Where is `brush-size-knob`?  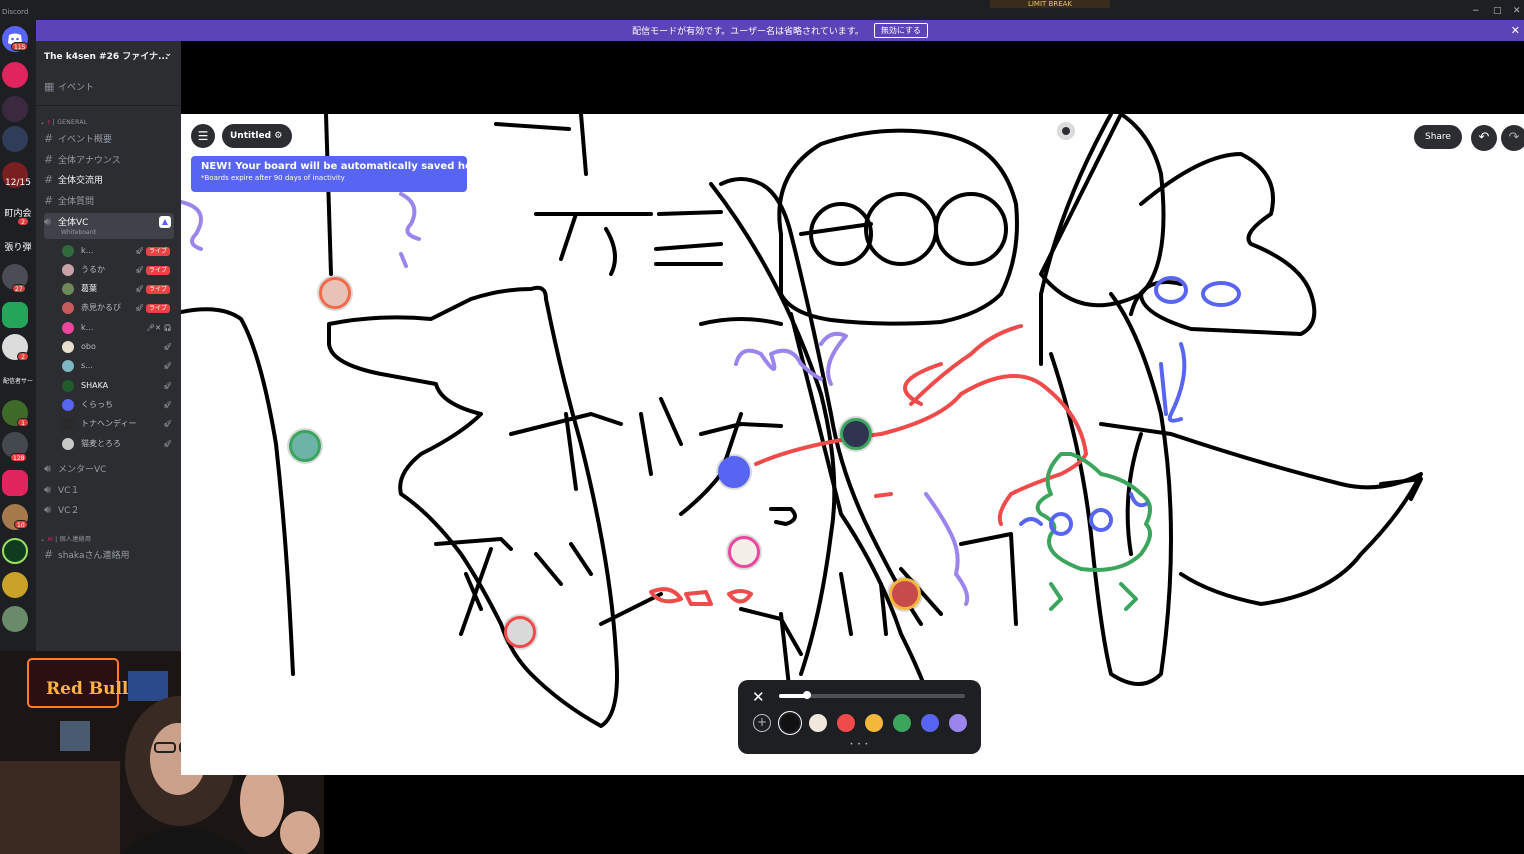
brush-size-knob is located at coordinates (806, 695).